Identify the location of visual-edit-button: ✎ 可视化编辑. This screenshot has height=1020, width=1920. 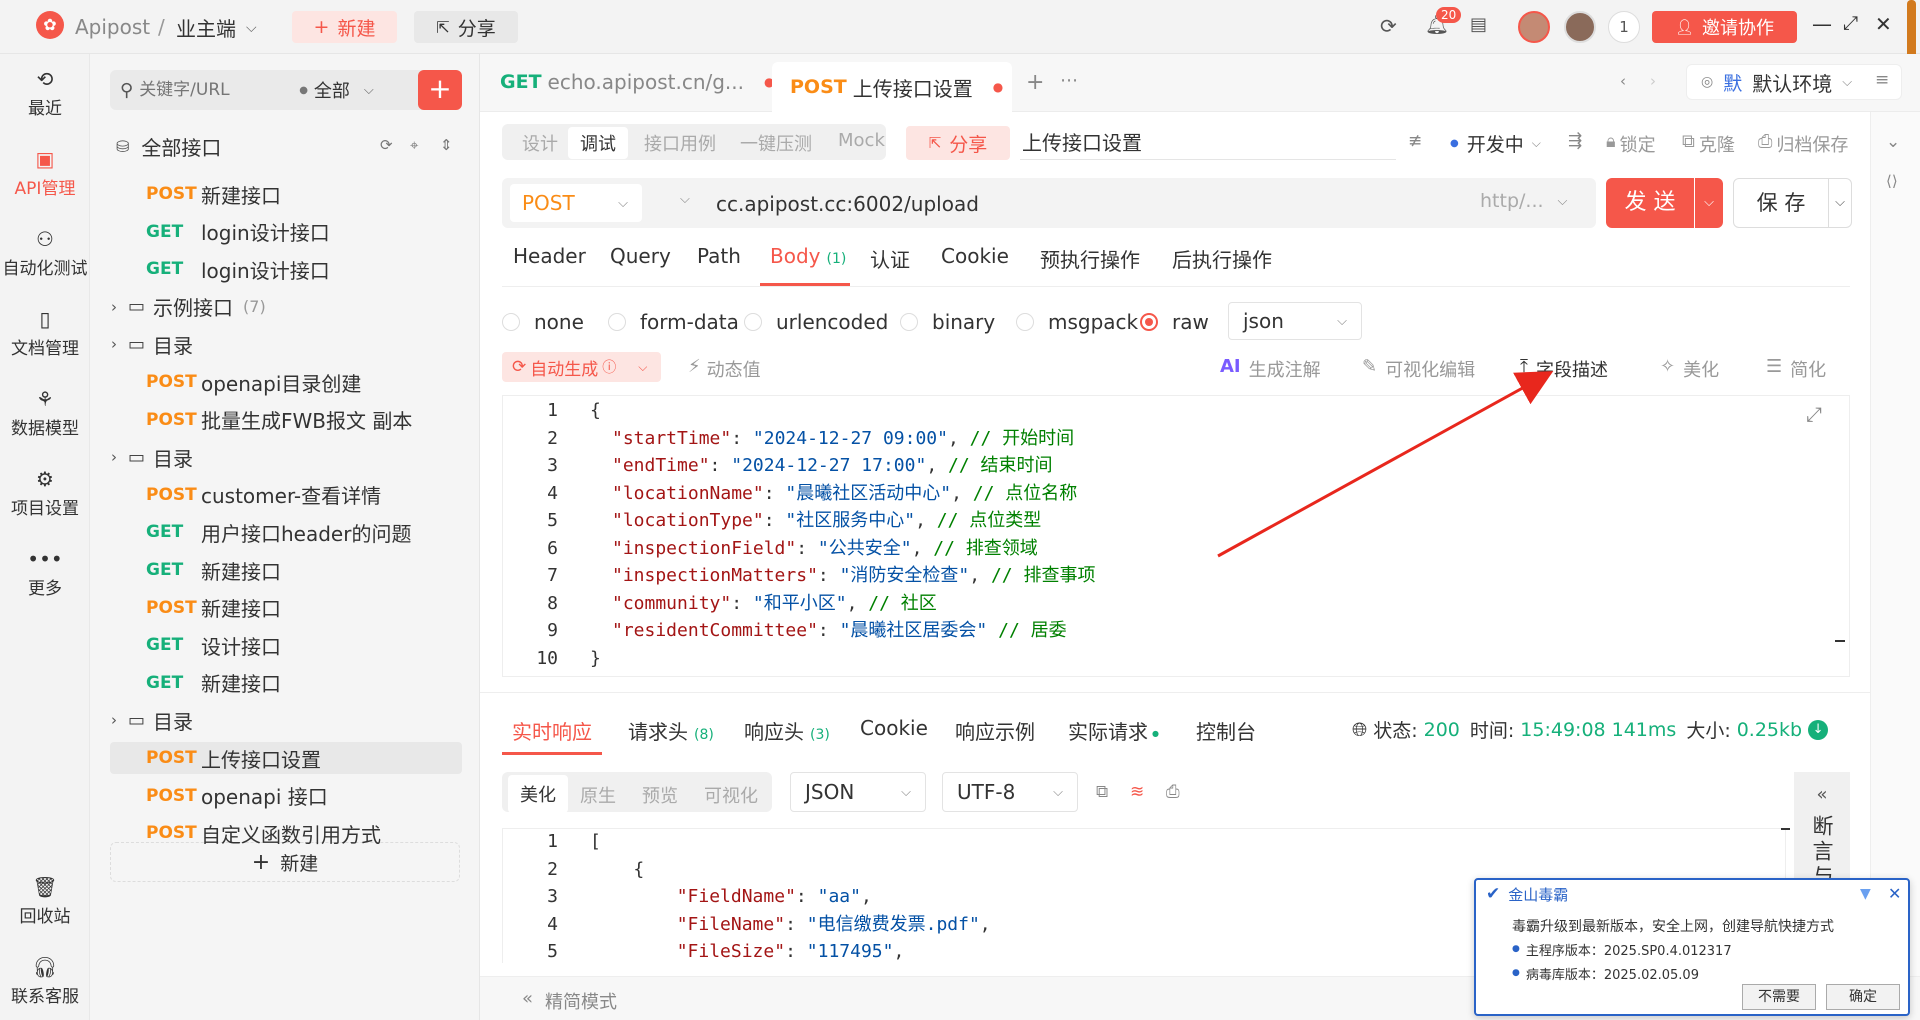
(1418, 369).